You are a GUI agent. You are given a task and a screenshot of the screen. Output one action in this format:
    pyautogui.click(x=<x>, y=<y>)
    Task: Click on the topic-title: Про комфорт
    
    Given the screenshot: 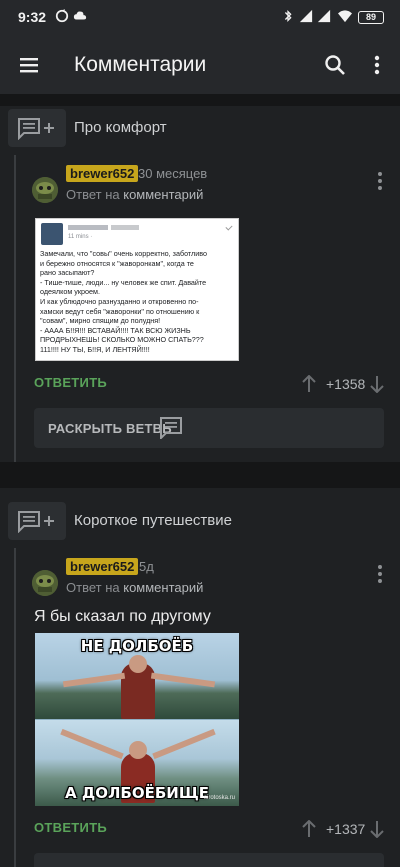 What is the action you would take?
    pyautogui.click(x=120, y=127)
    